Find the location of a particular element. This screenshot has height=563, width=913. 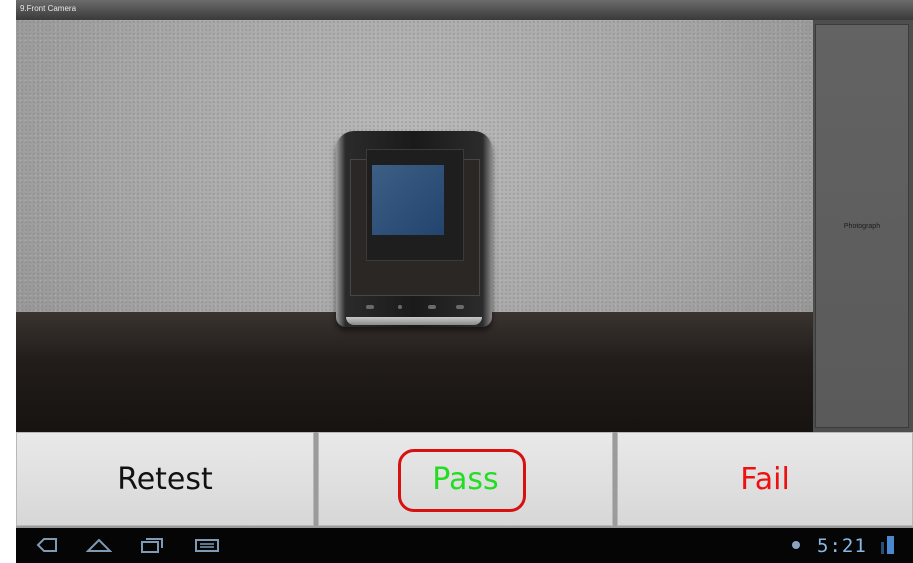

photograph-button: Photograph is located at coordinates (862, 226).